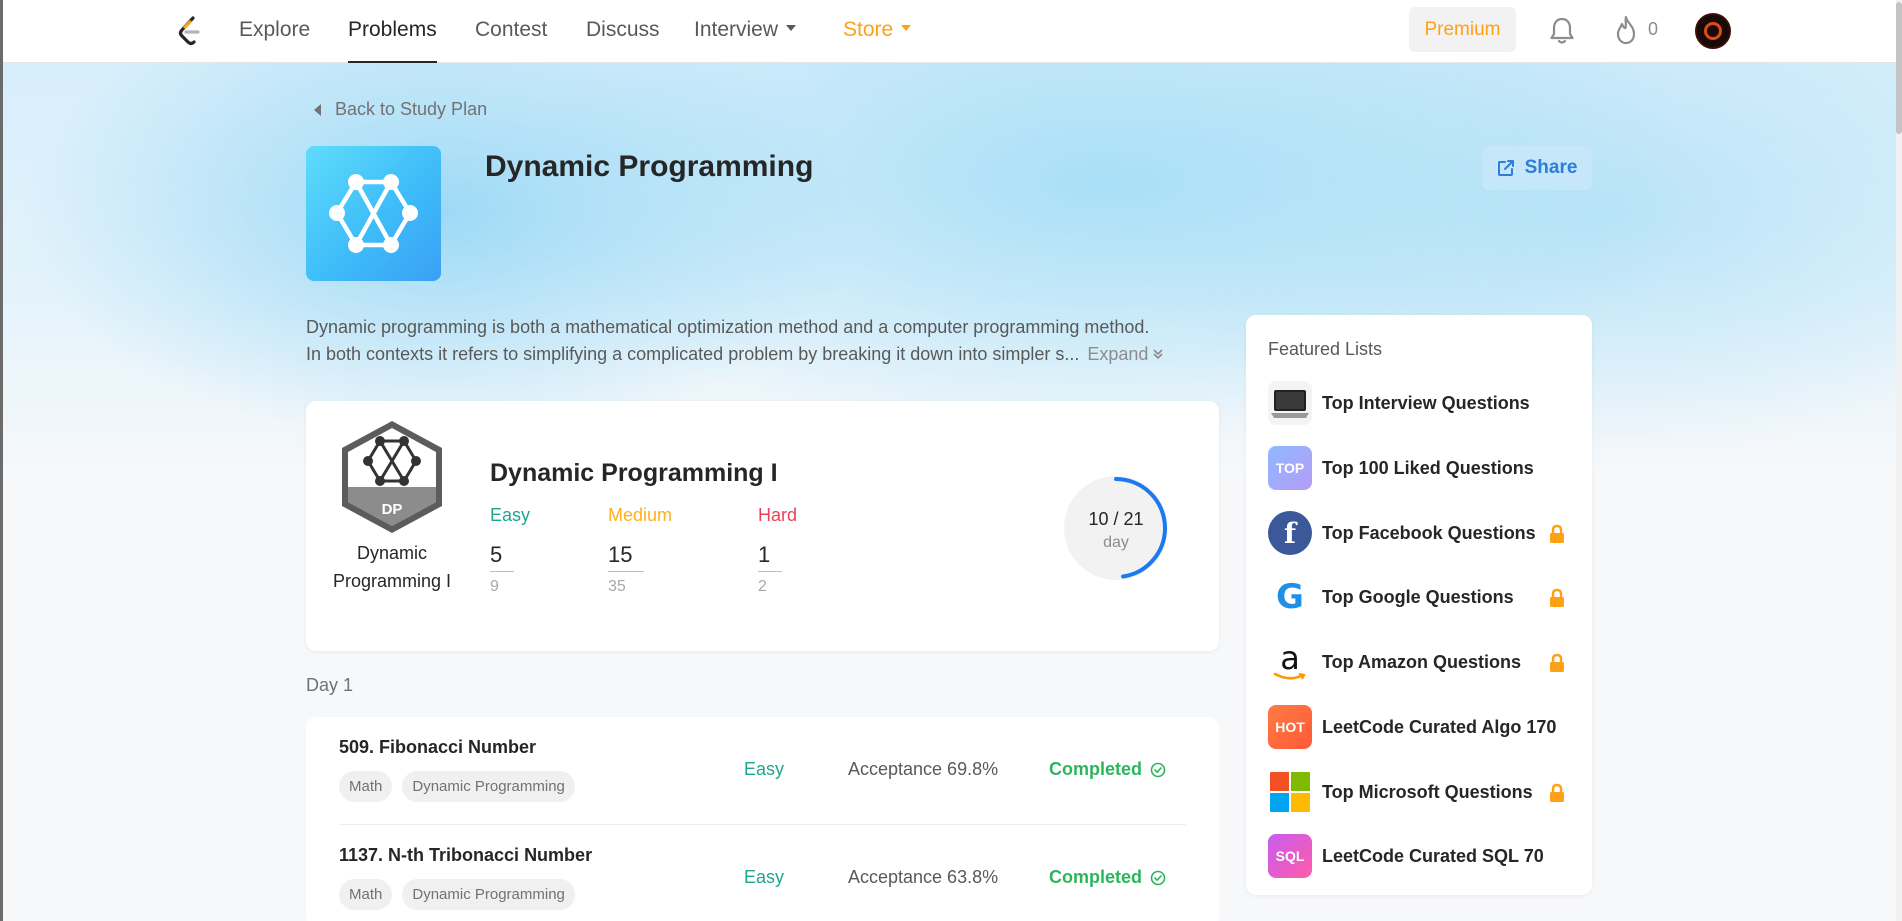 The image size is (1902, 921). Describe the element at coordinates (1462, 29) in the screenshot. I see `premium-button: Premium` at that location.